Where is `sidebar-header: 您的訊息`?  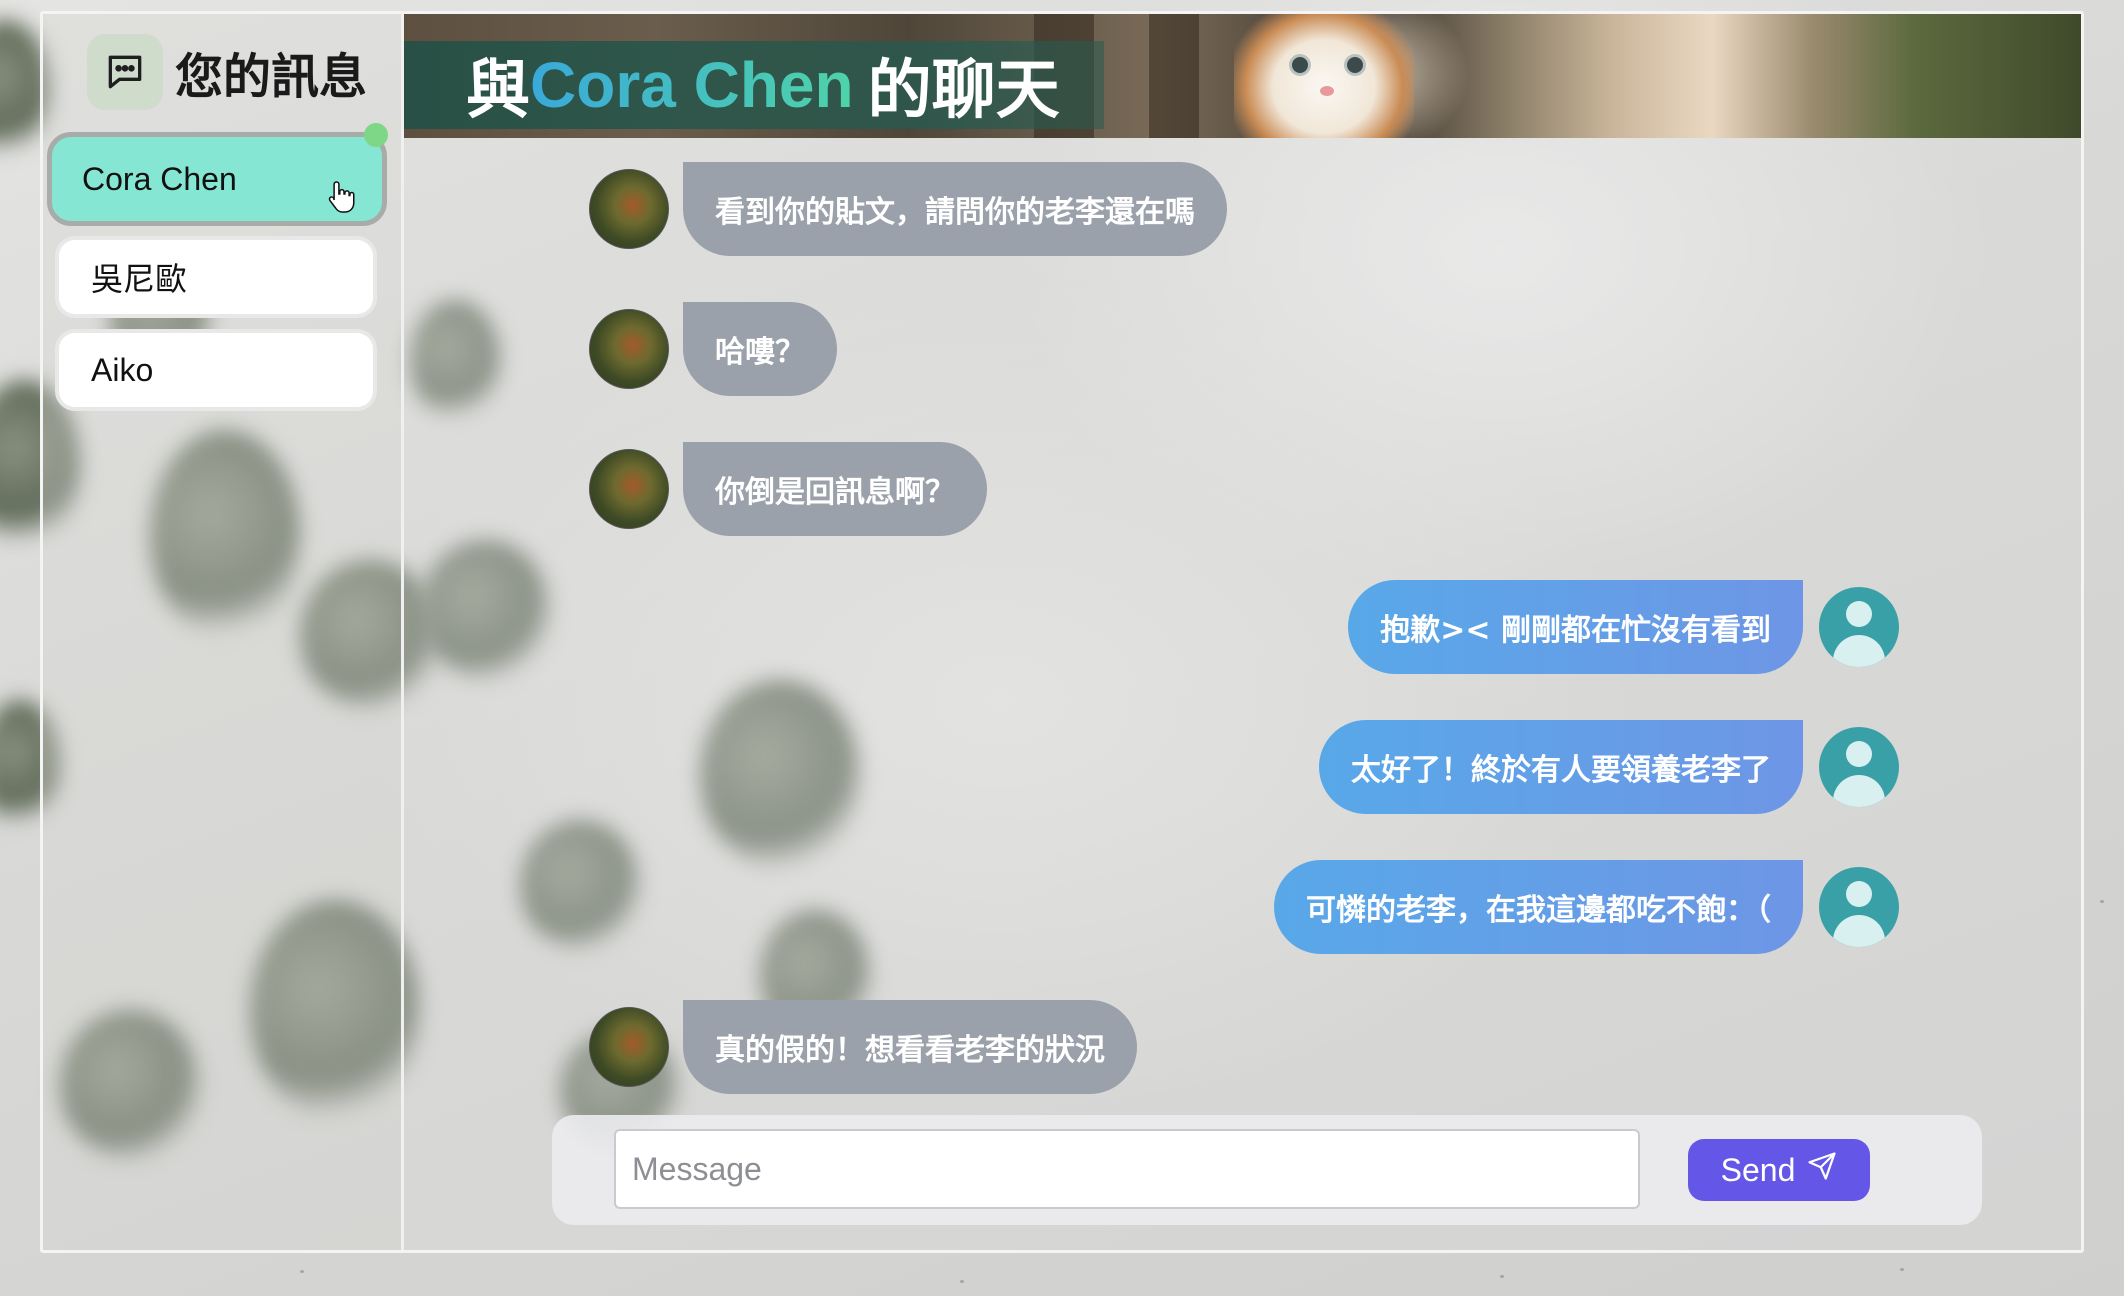
sidebar-header: 您的訊息 is located at coordinates (227, 72).